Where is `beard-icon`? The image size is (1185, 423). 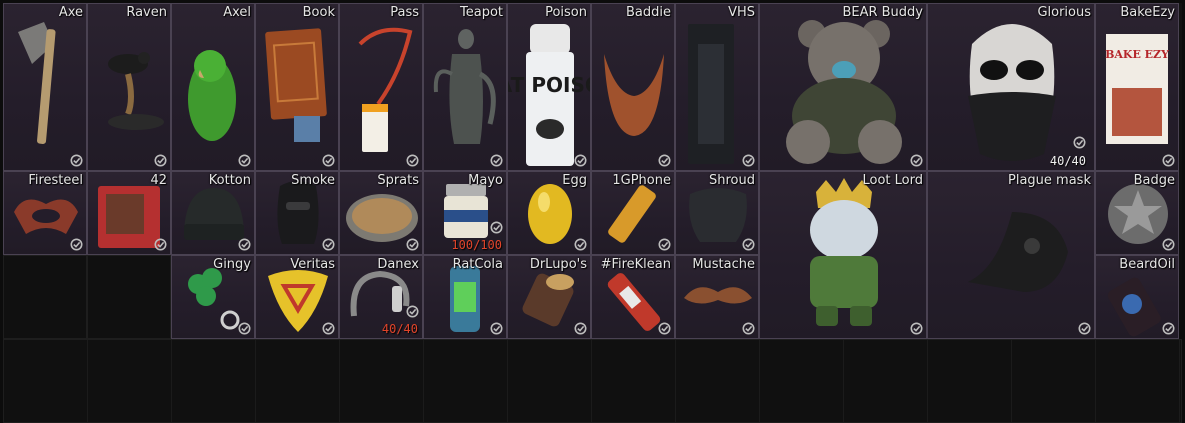 beard-icon is located at coordinates (634, 95).